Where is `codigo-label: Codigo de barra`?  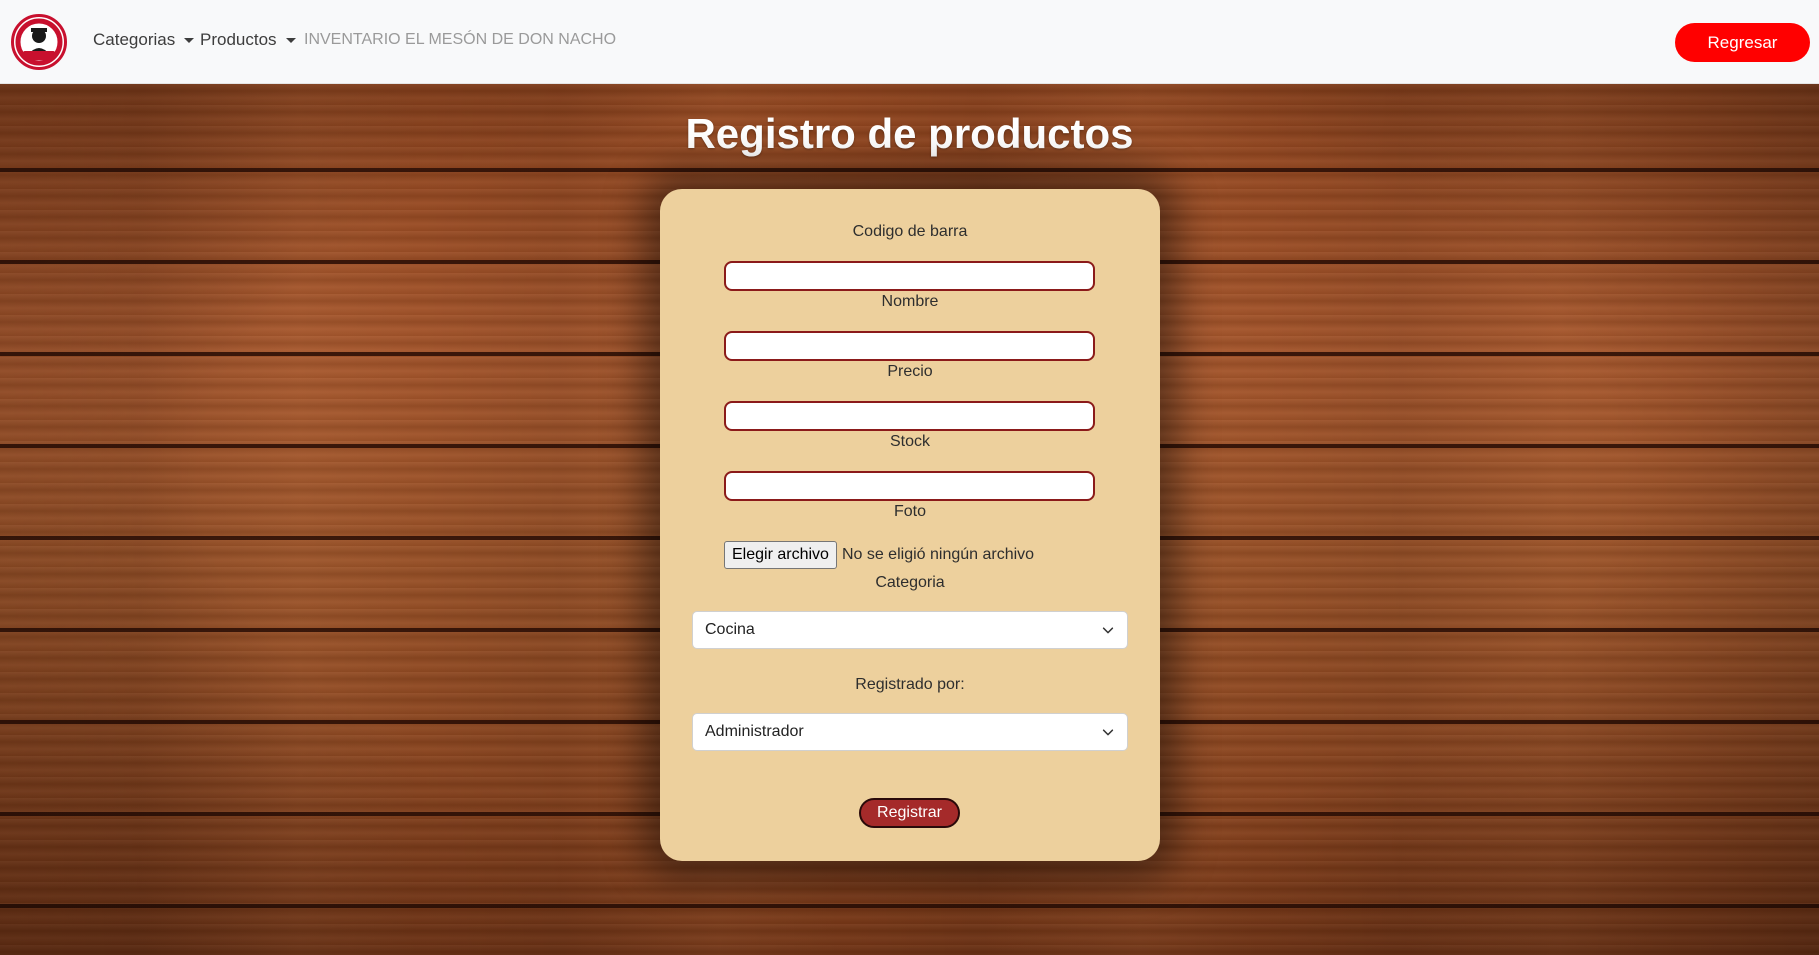 codigo-label: Codigo de barra is located at coordinates (910, 231).